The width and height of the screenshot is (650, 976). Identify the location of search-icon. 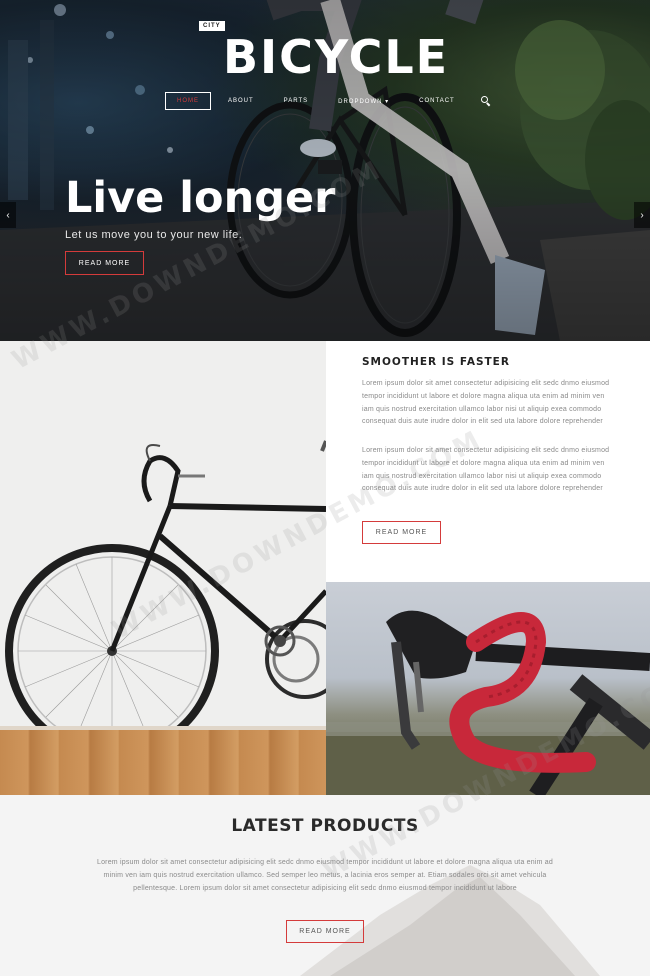
(485, 101).